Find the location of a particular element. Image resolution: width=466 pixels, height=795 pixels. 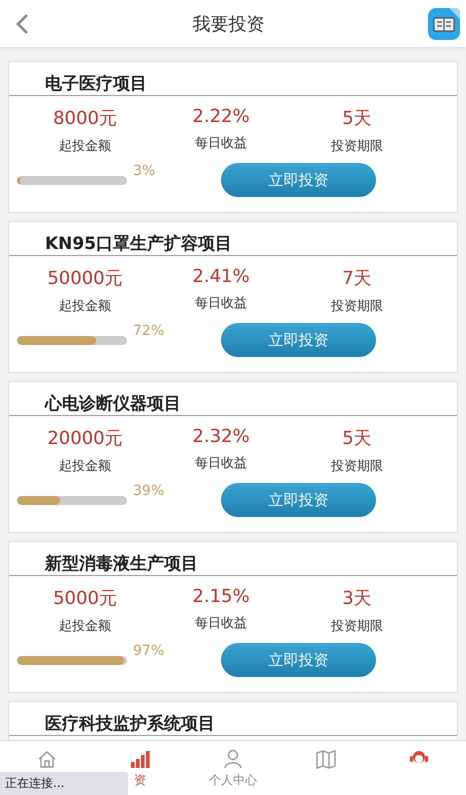

project-title: KN95口罩生产扩容项目 is located at coordinates (233, 239).